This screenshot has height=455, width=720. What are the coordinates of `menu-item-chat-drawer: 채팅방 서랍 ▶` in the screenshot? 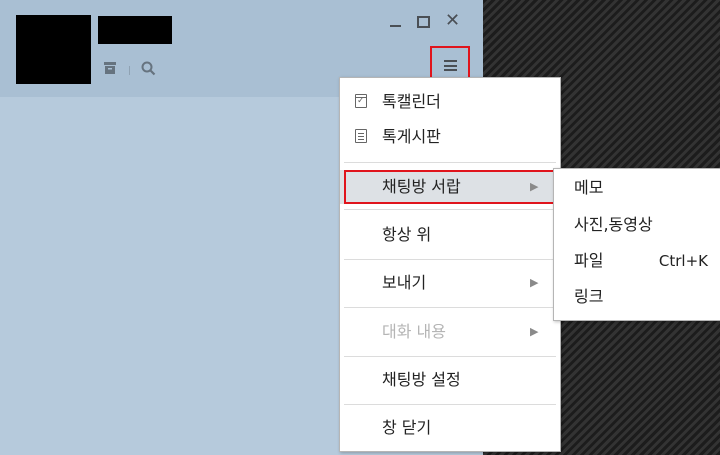 It's located at (450, 187).